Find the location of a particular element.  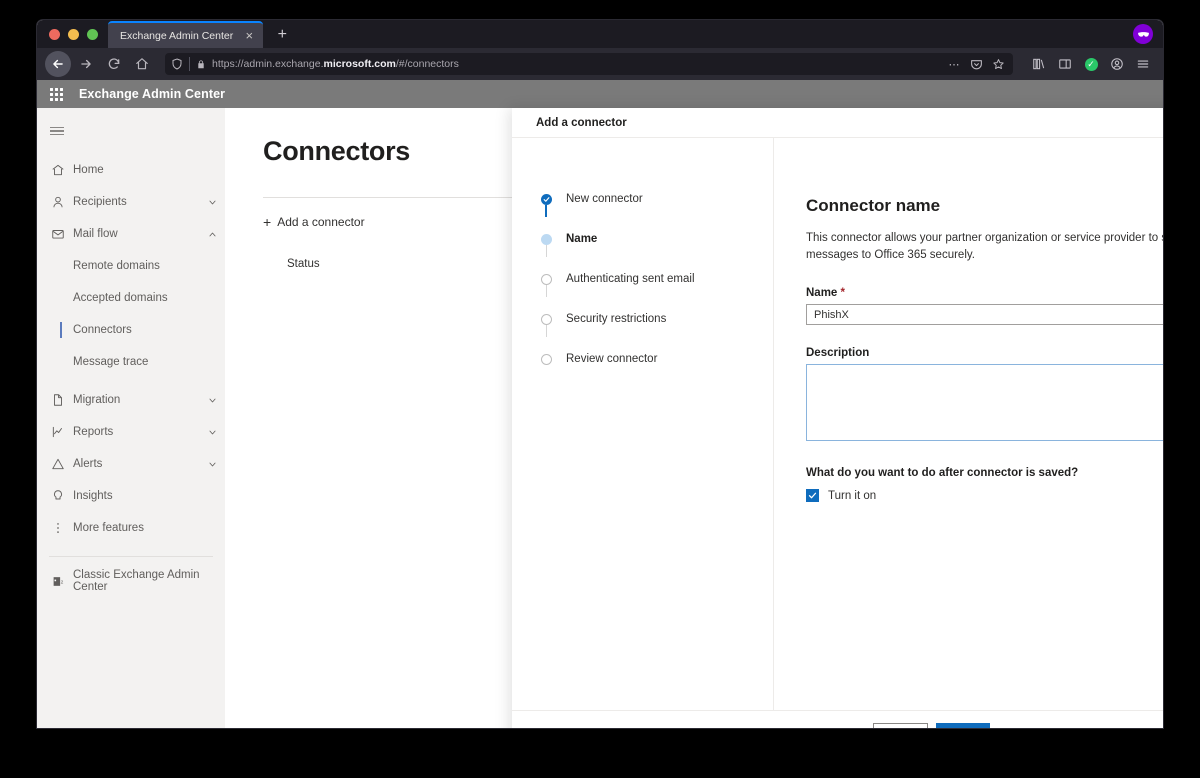

hamburger-menu-icon is located at coordinates (1143, 64).